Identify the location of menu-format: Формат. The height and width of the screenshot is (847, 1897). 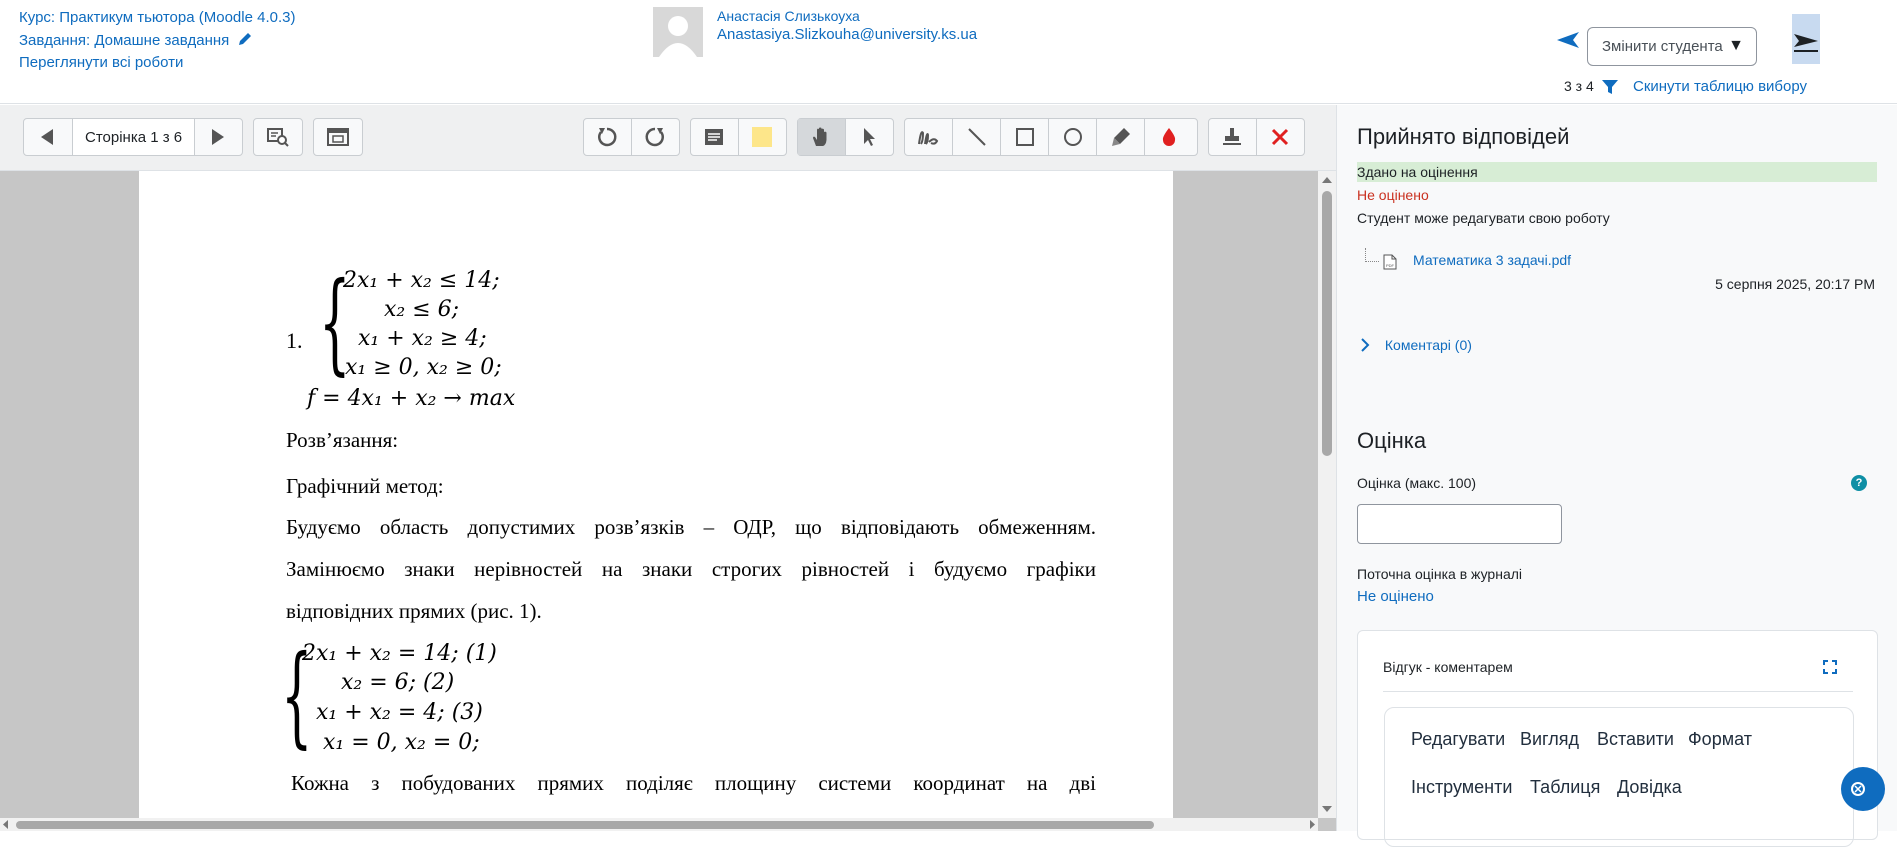
(1720, 739).